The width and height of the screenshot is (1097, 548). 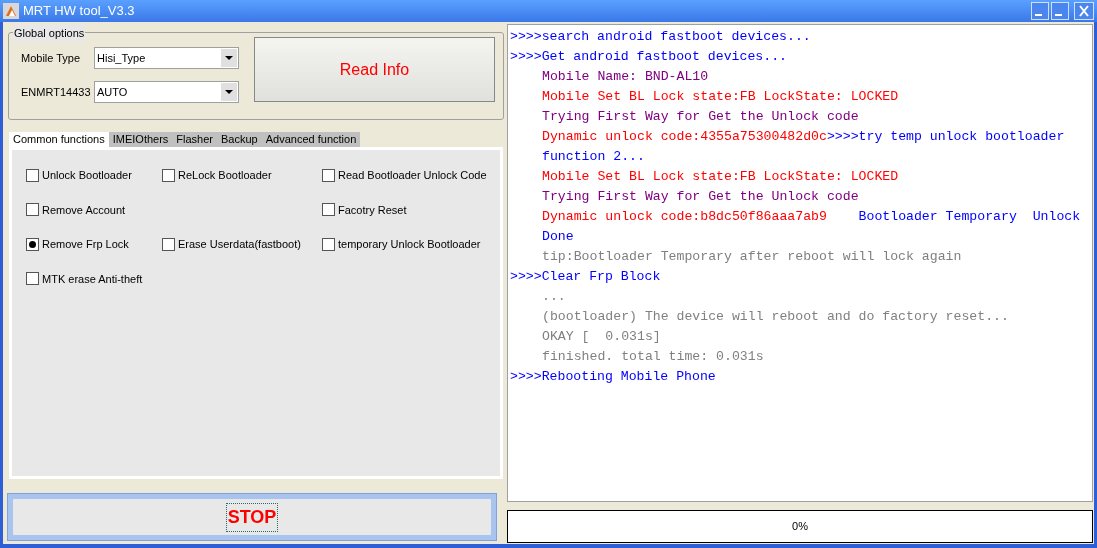 What do you see at coordinates (84, 210) in the screenshot?
I see `option-label: Remove Account` at bounding box center [84, 210].